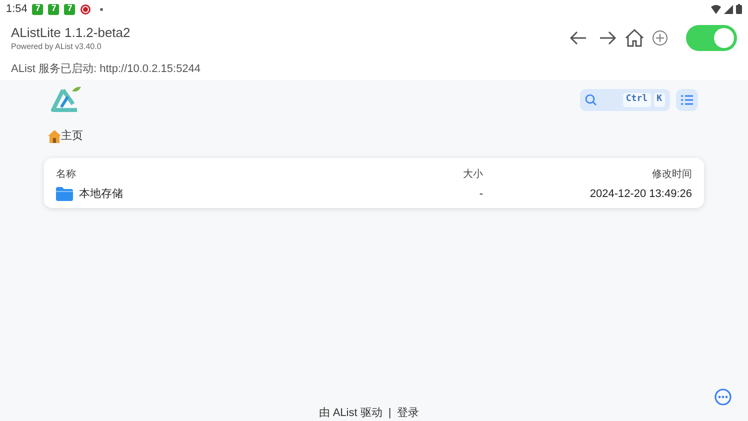 The height and width of the screenshot is (421, 748). What do you see at coordinates (660, 38) in the screenshot?
I see `add-icon` at bounding box center [660, 38].